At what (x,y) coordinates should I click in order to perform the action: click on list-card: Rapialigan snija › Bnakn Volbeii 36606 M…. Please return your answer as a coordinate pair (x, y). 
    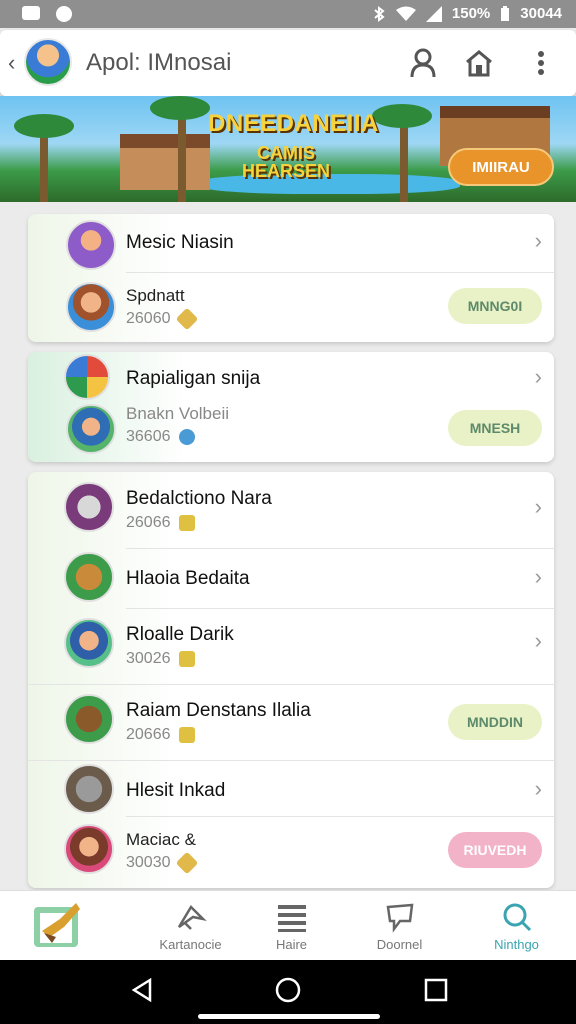
    Looking at the image, I should click on (291, 407).